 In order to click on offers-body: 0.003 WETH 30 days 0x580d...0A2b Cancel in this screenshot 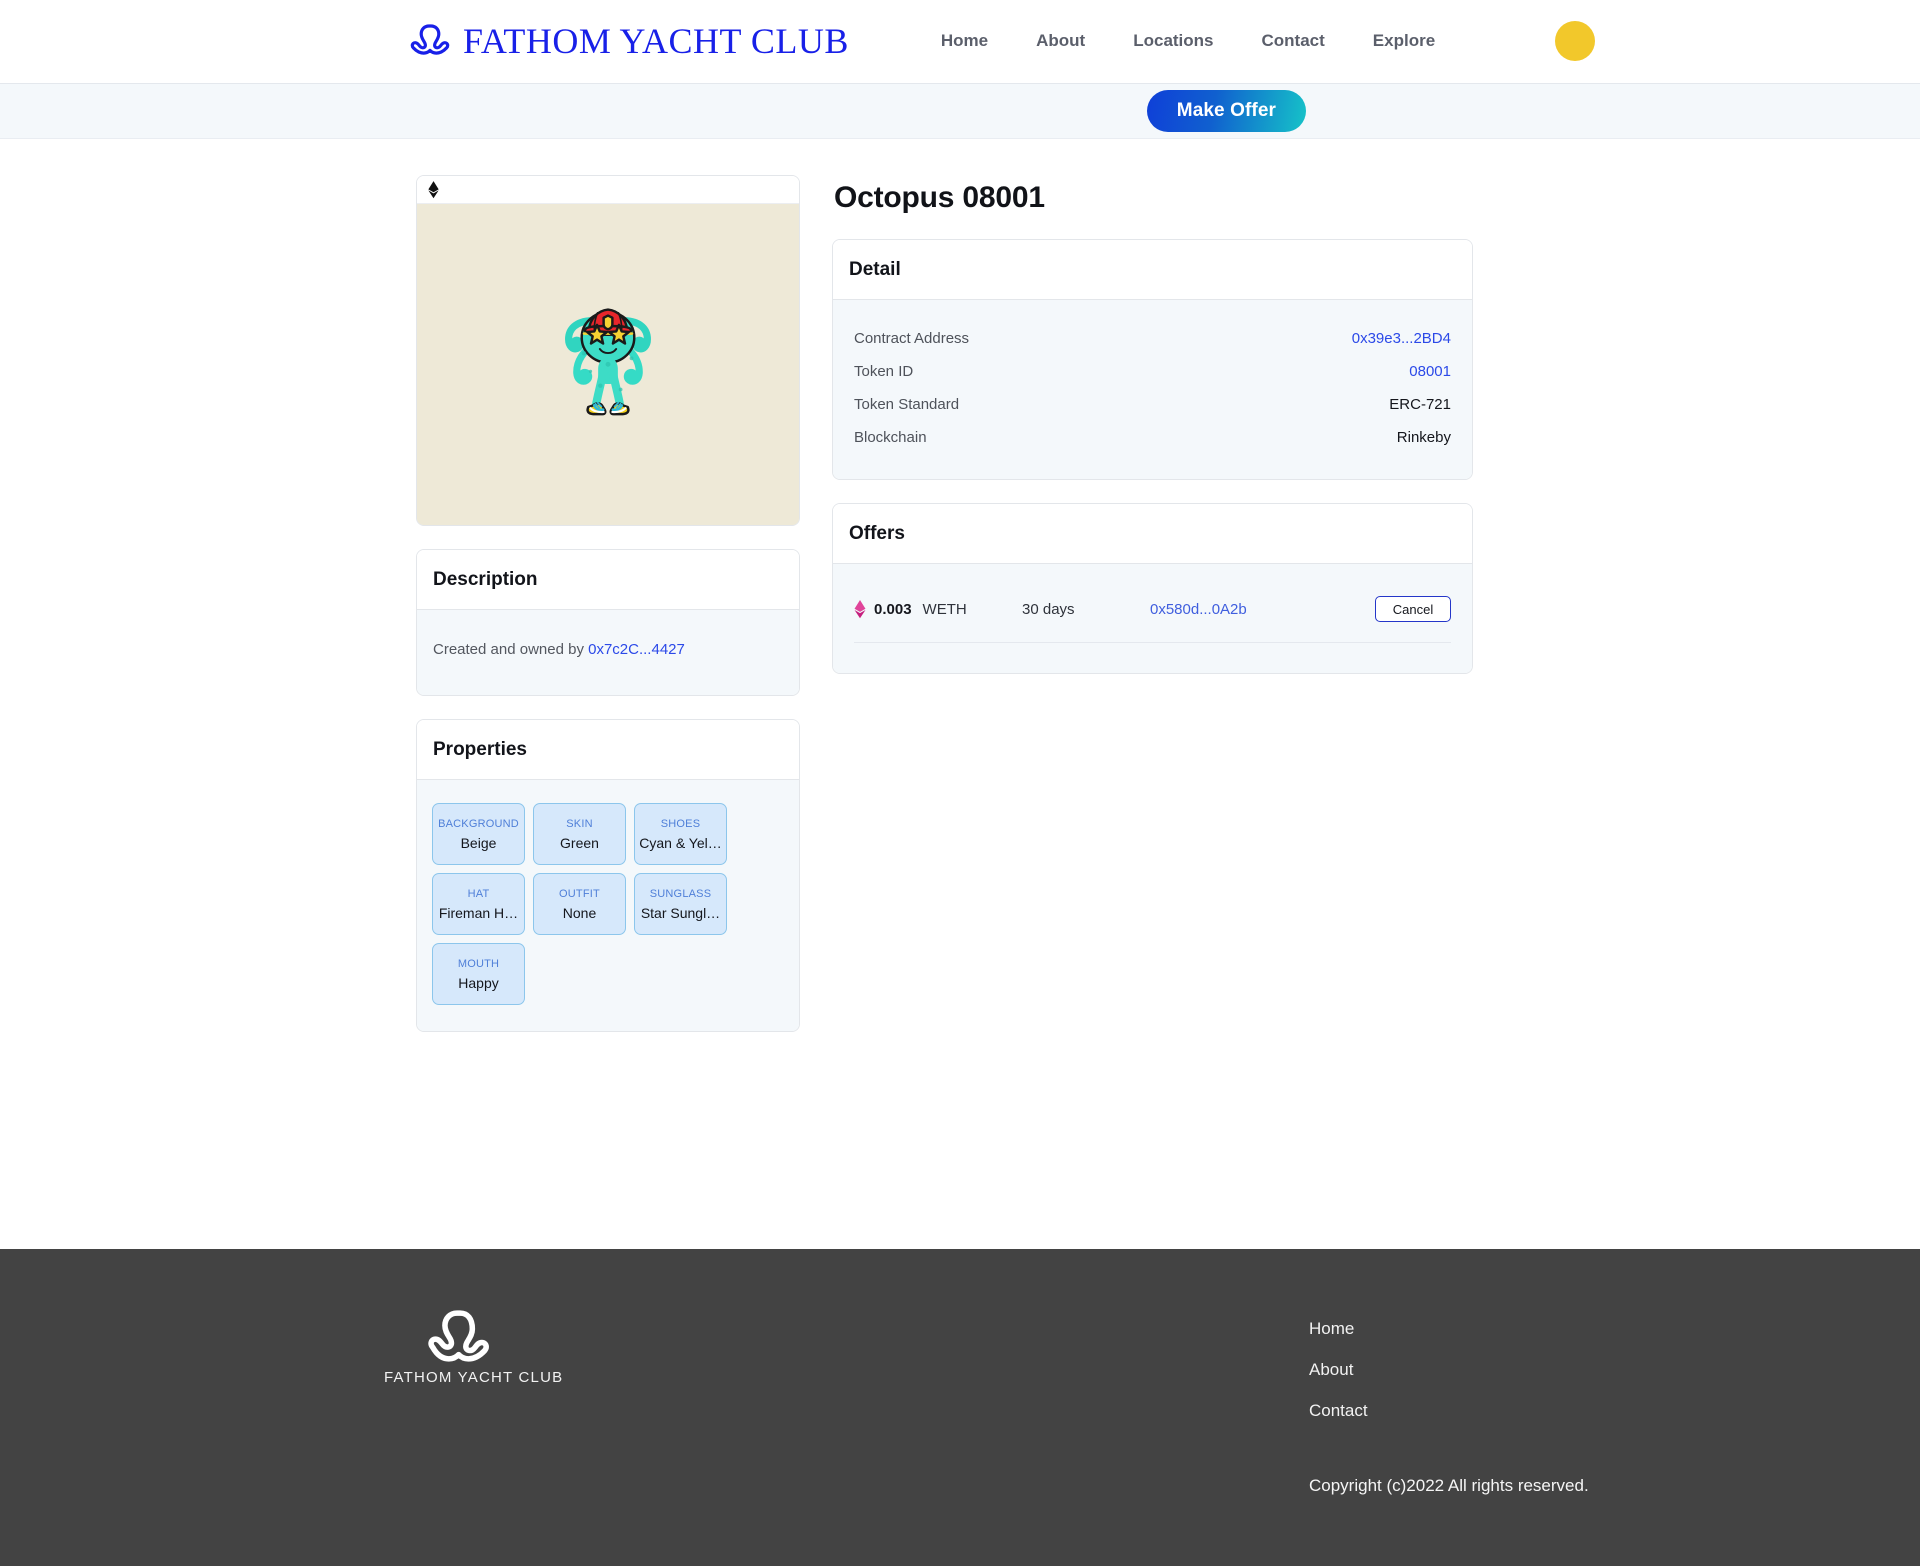, I will do `click(1152, 618)`.